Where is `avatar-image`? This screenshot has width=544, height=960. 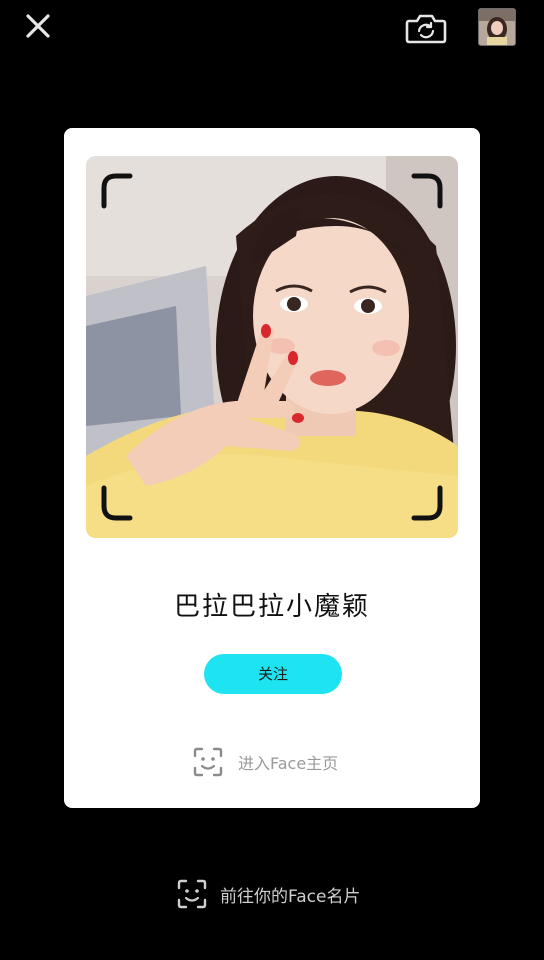
avatar-image is located at coordinates (497, 27).